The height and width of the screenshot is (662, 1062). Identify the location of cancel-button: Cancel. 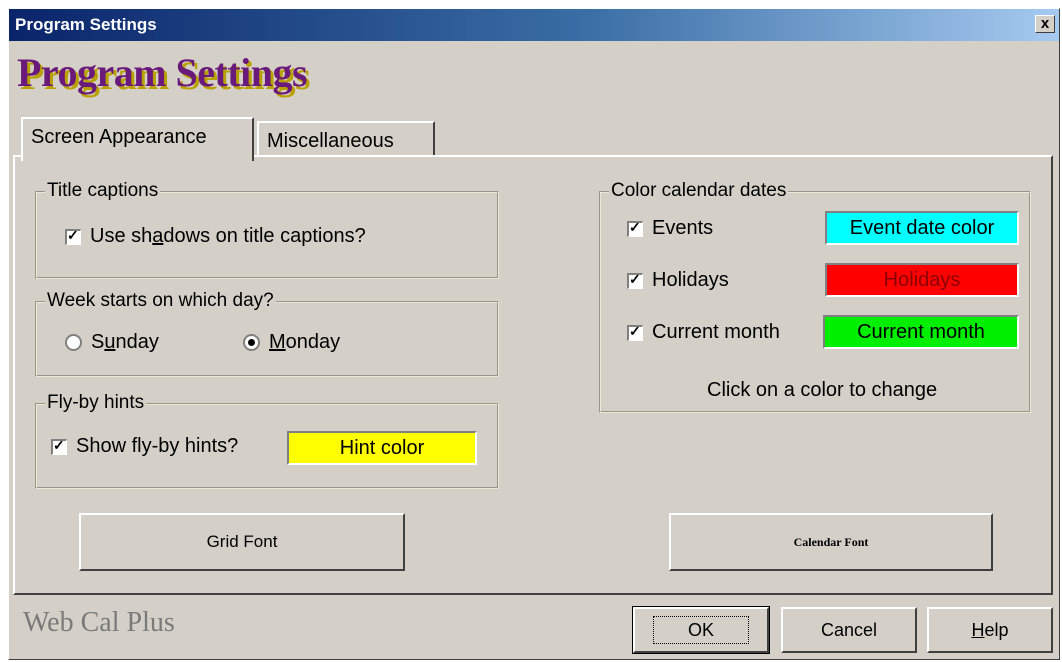
(849, 630).